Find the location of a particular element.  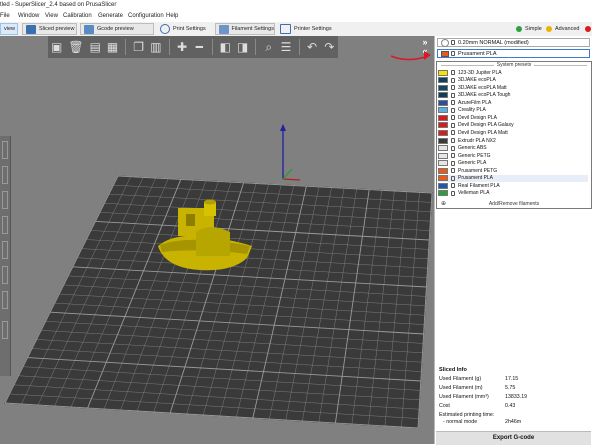

filament-select: Prusament PLA is located at coordinates (513, 53).